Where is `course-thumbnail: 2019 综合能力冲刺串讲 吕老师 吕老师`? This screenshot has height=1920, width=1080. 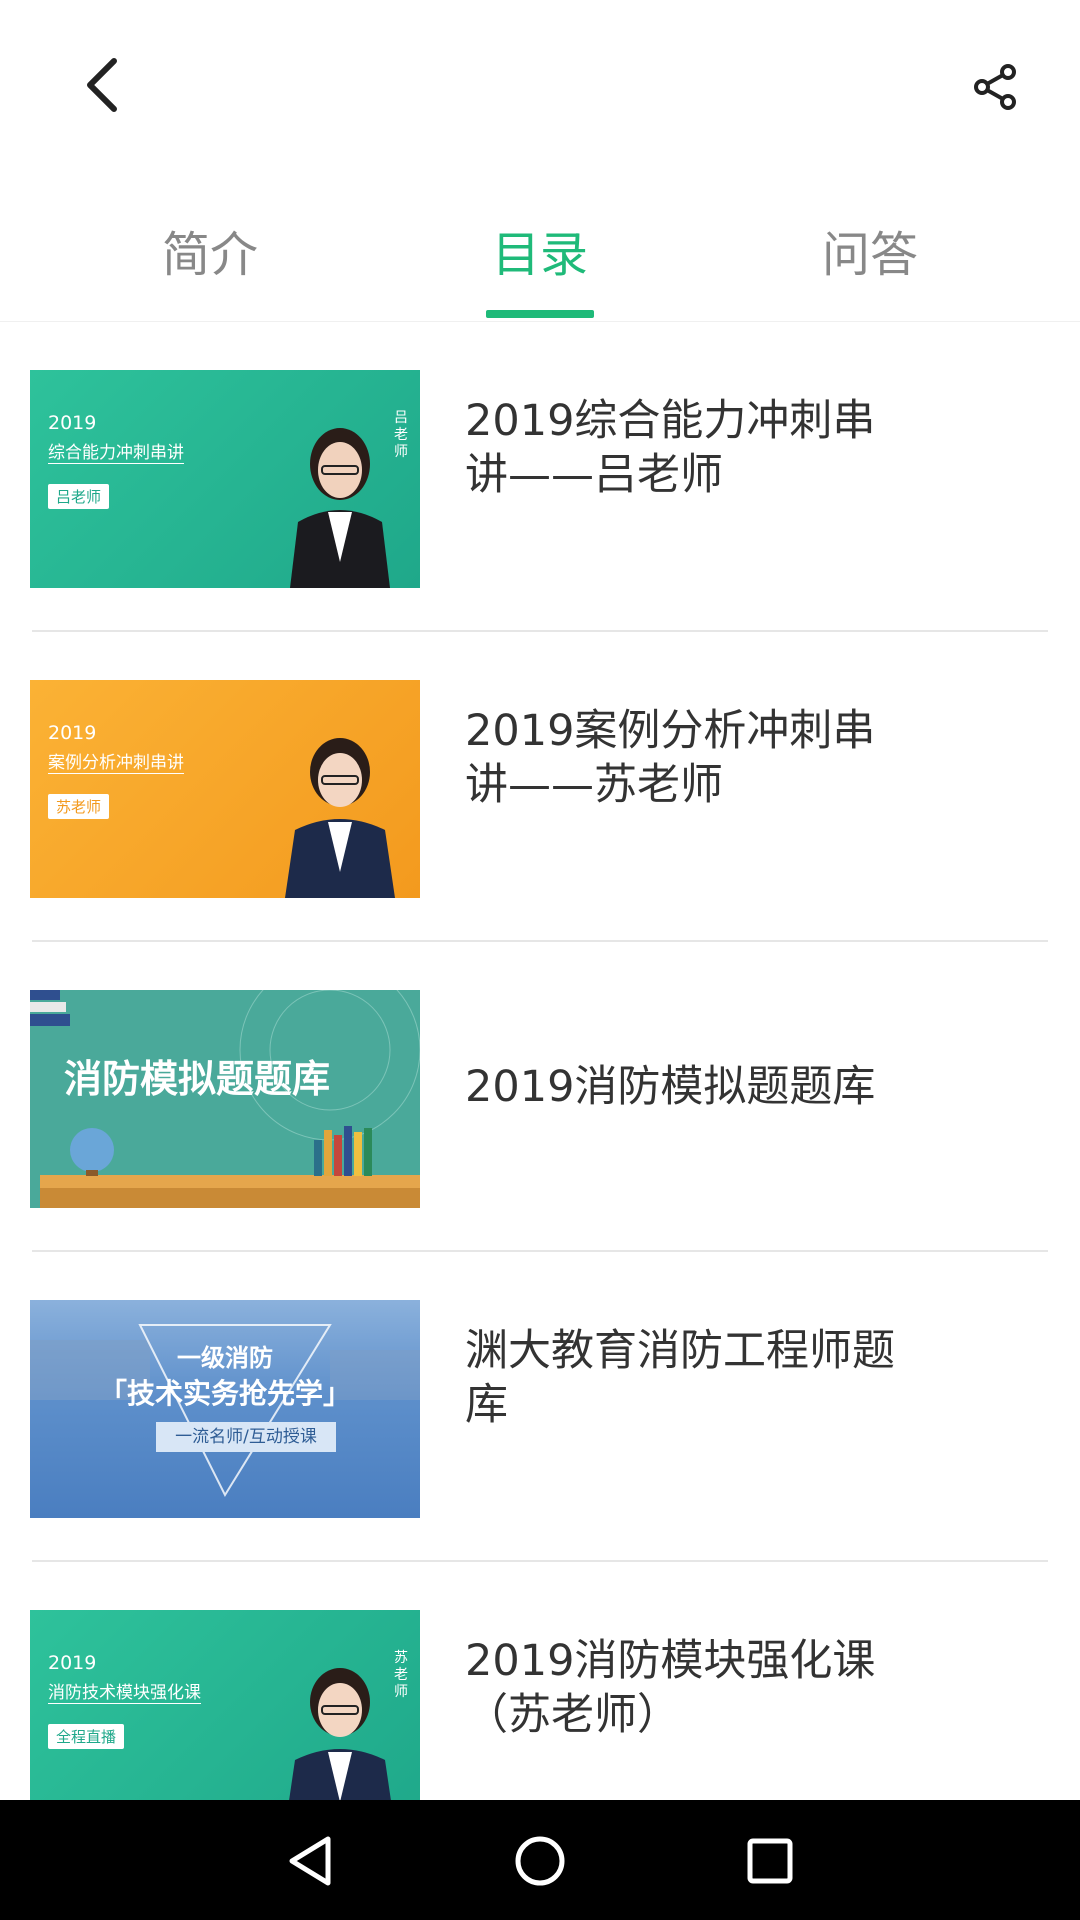
course-thumbnail: 2019 综合能力冲刺串讲 吕老师 吕老师 is located at coordinates (225, 479).